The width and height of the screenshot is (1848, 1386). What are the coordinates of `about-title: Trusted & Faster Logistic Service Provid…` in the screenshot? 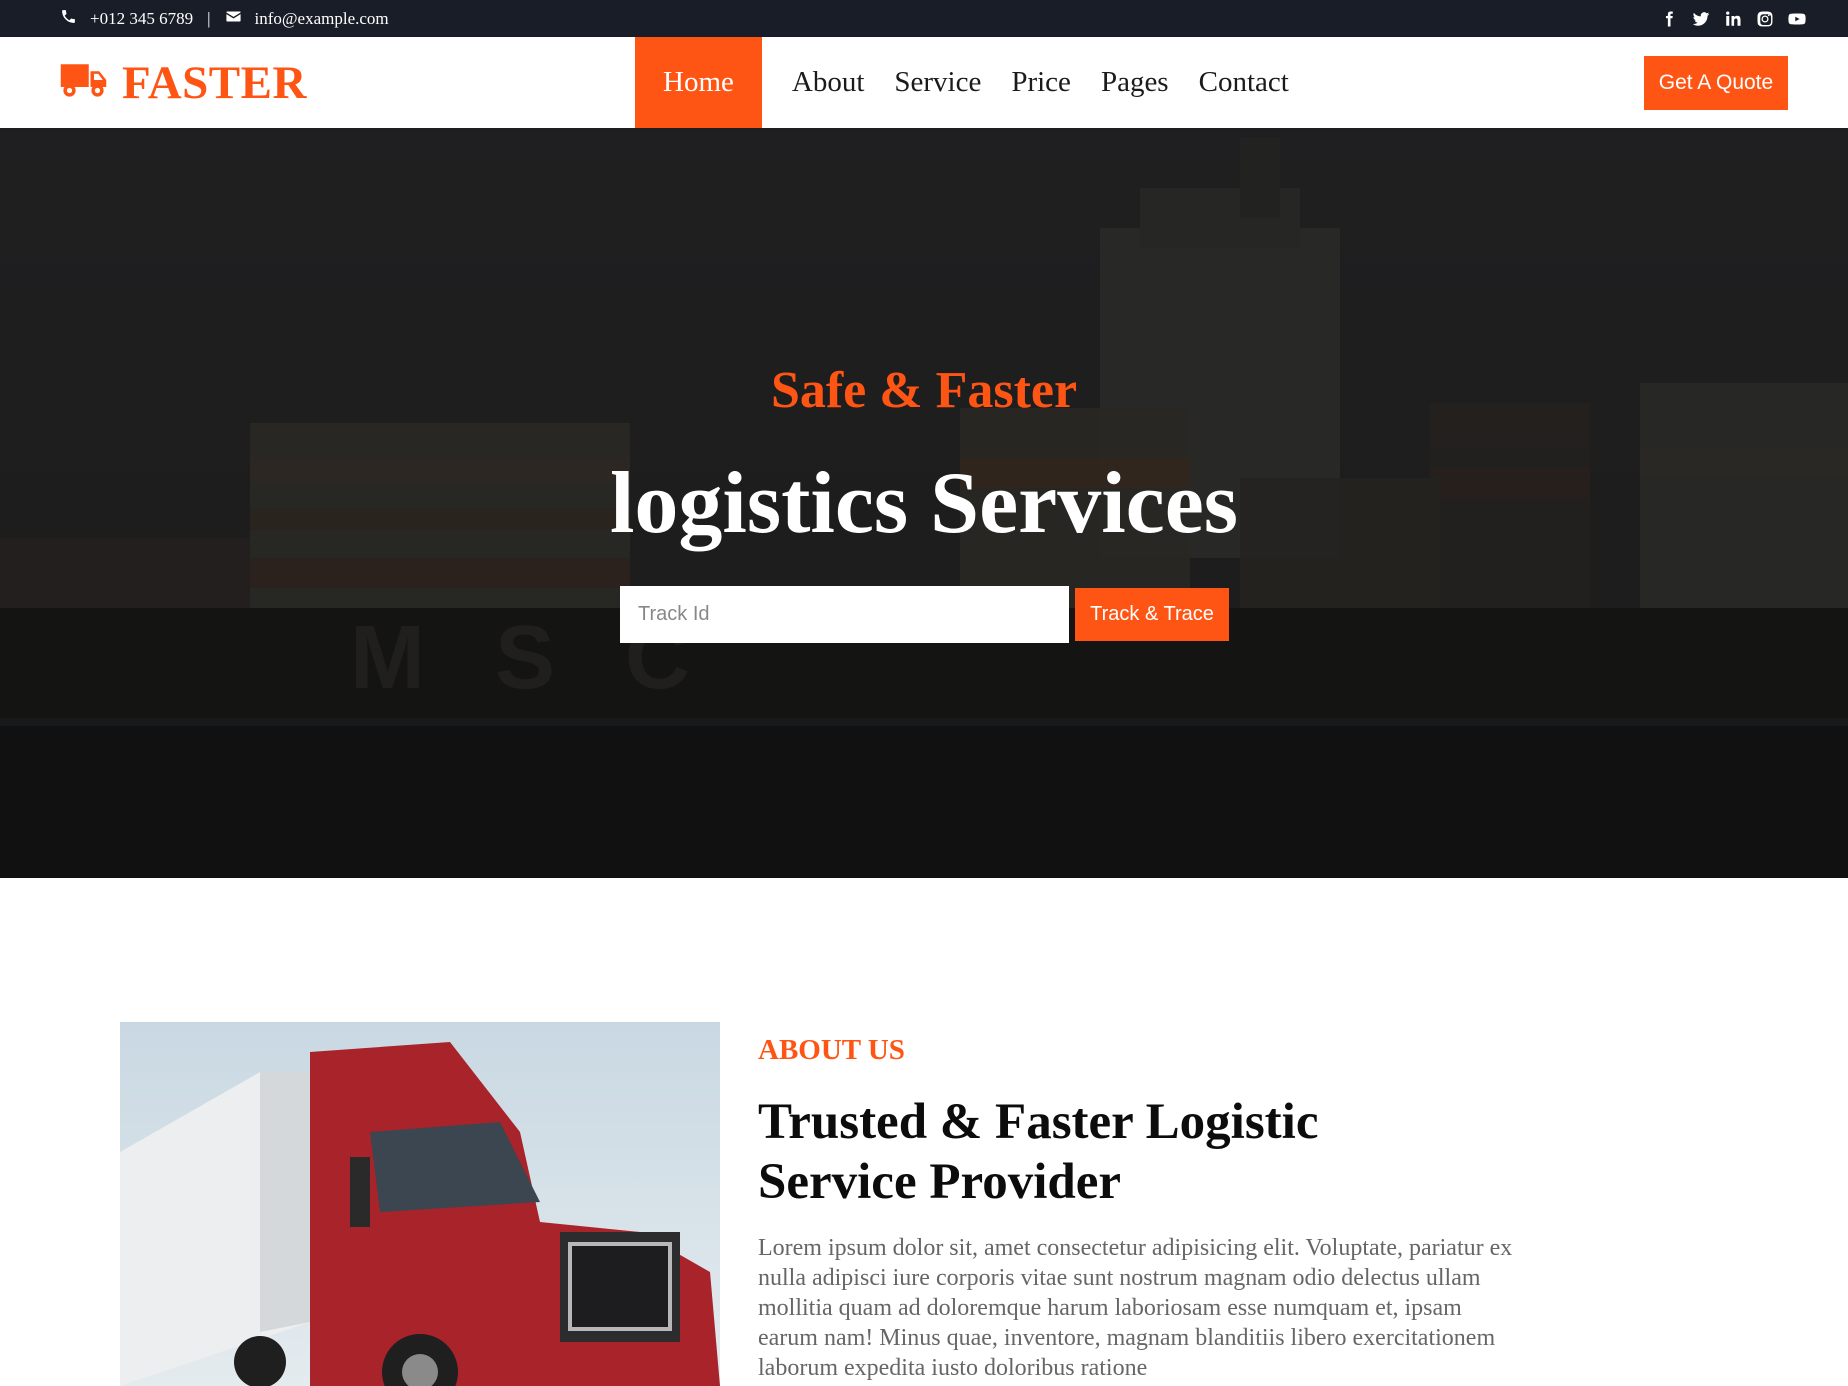 It's located at (1038, 1152).